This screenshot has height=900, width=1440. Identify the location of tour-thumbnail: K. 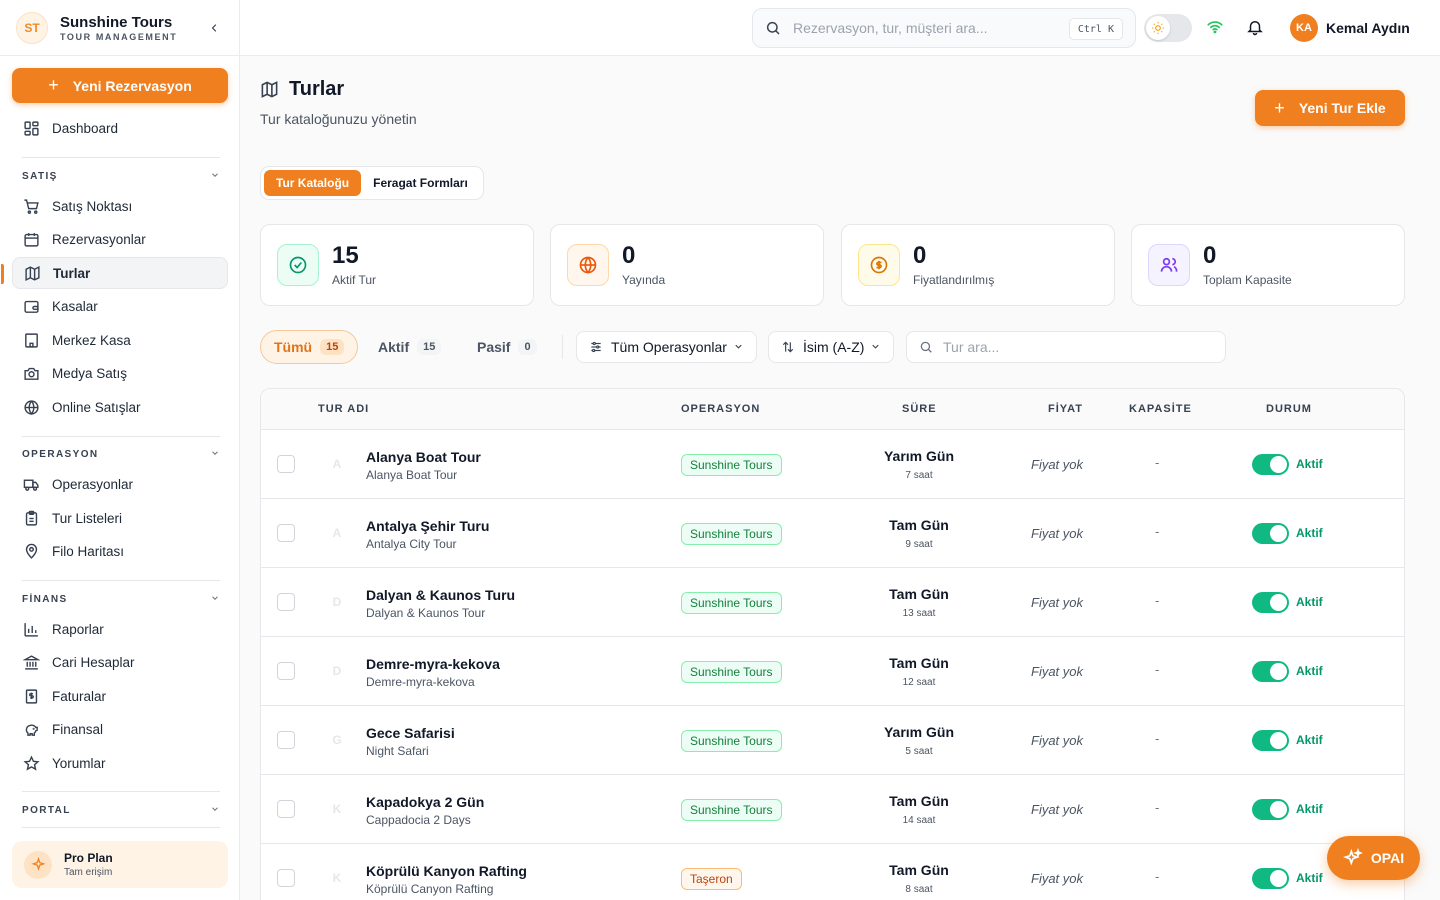
(337, 809).